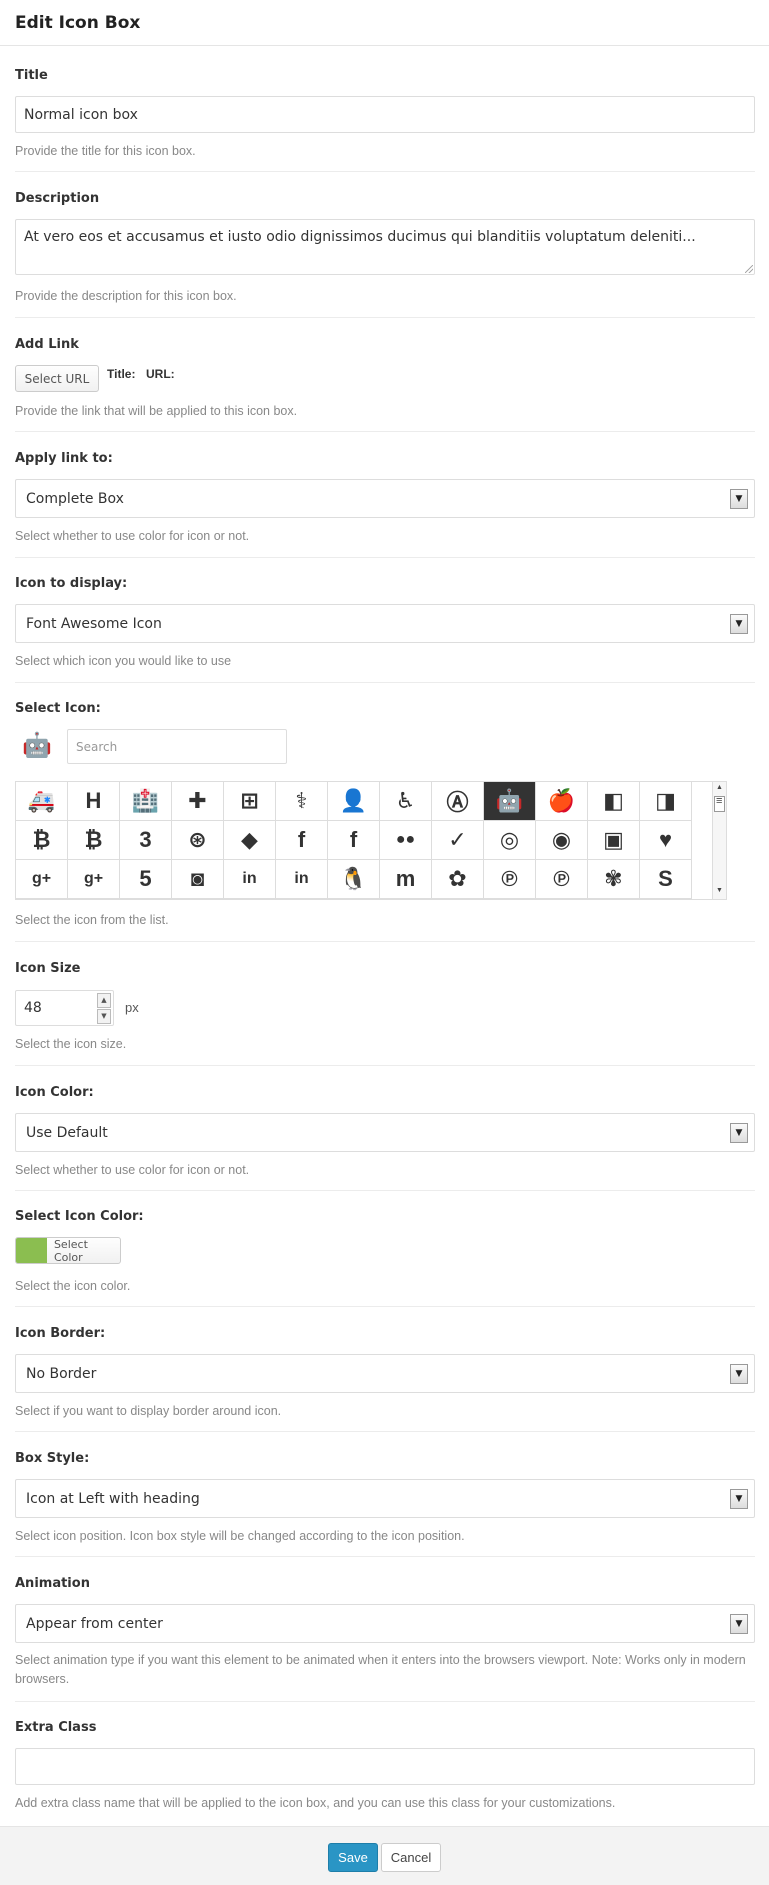 The width and height of the screenshot is (769, 1885). Describe the element at coordinates (198, 801) in the screenshot. I see `medkit-icon: ✚` at that location.